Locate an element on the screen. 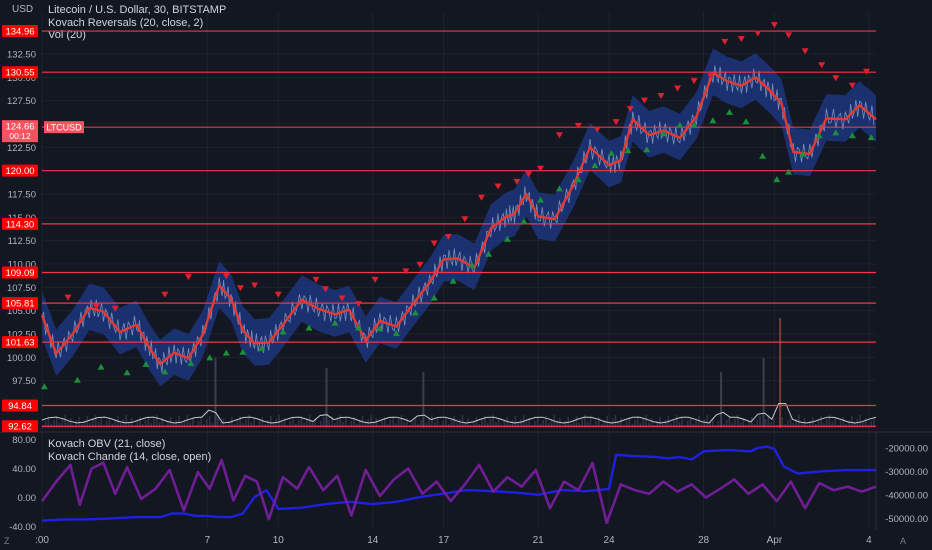 The width and height of the screenshot is (932, 550). time-axis-tick: 17 is located at coordinates (444, 540).